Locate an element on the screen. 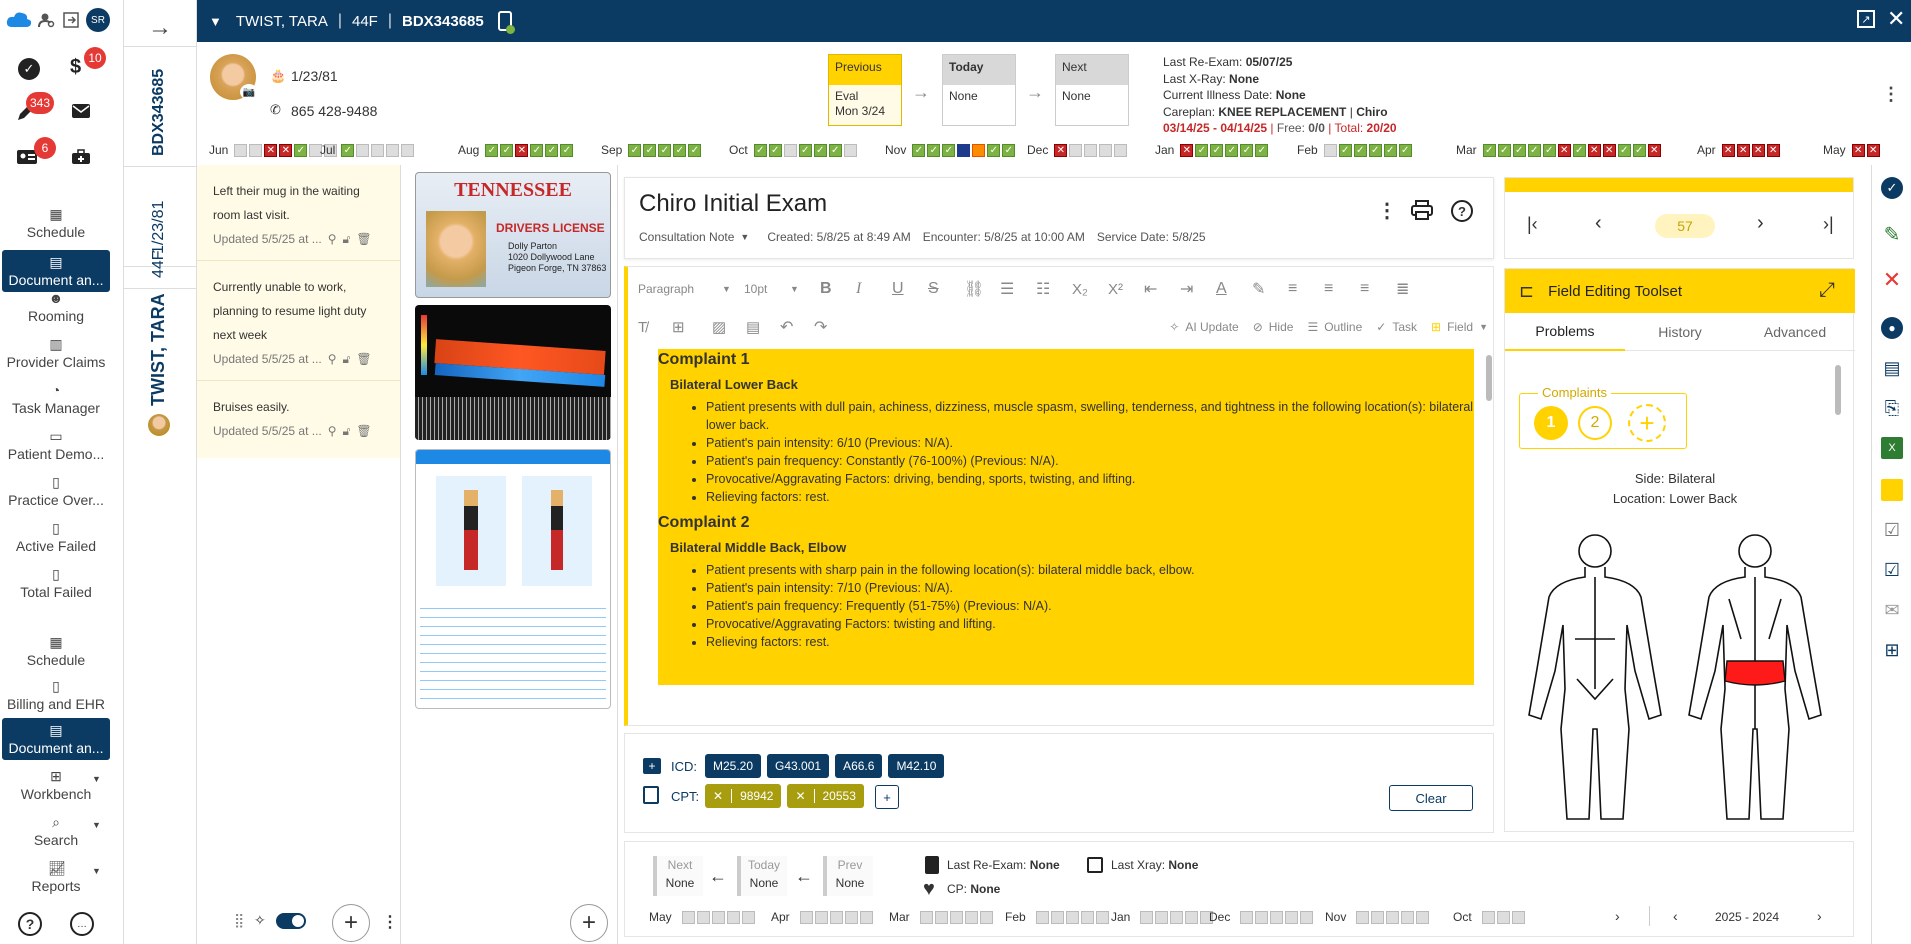 Image resolution: width=1911 pixels, height=944 pixels. bottom-next-box: Next None is located at coordinates (678, 876).